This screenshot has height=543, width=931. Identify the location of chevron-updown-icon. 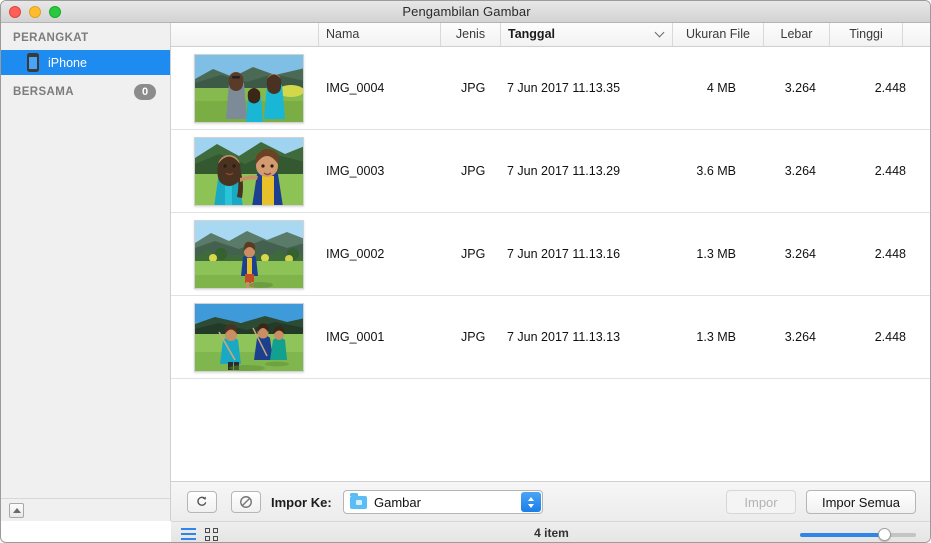
(531, 502).